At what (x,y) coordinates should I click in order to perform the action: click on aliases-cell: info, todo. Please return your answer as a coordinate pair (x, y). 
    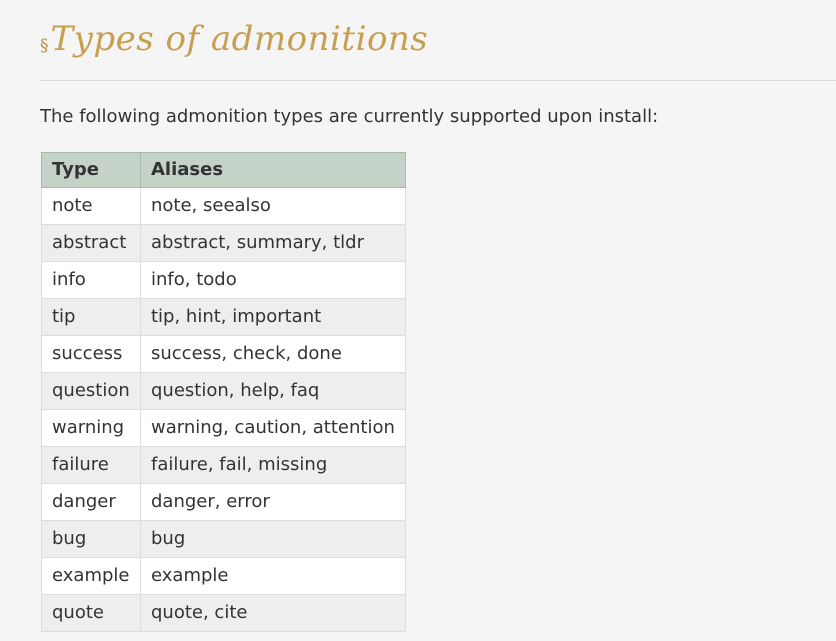
    Looking at the image, I should click on (273, 280).